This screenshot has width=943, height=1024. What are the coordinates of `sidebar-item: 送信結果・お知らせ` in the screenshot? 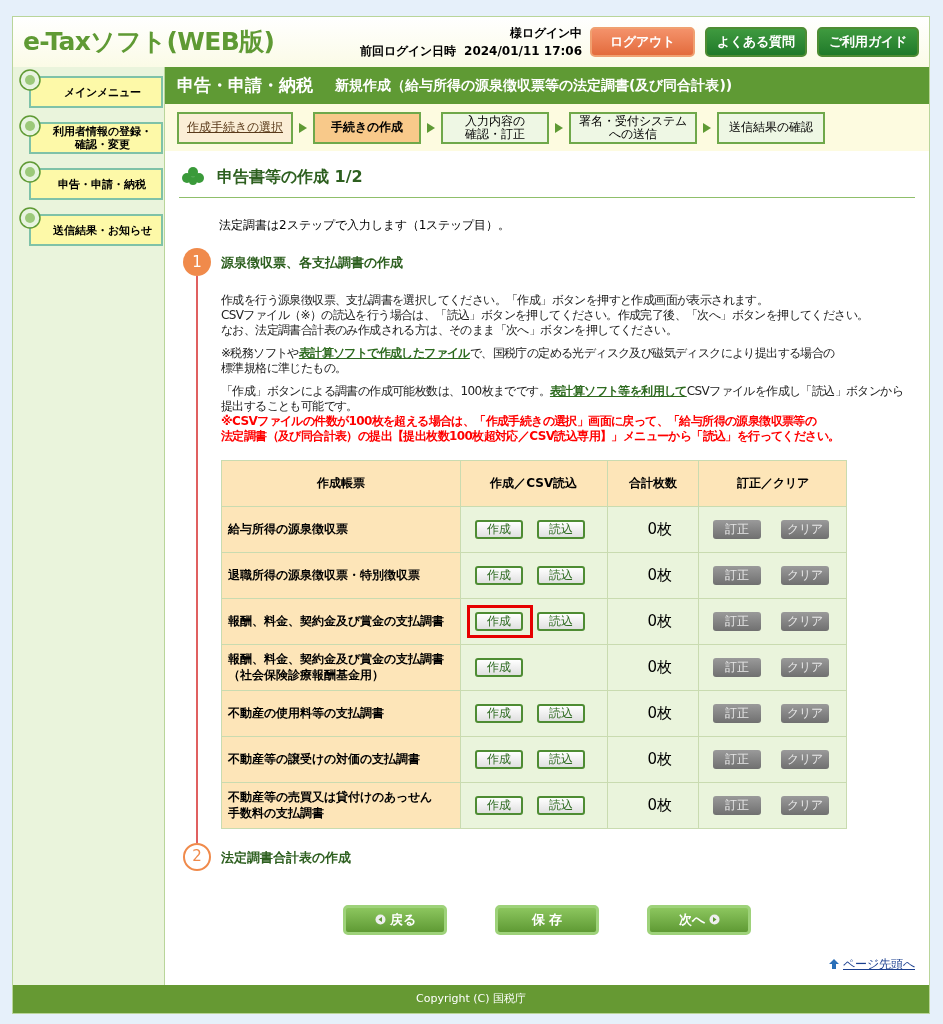 It's located at (96, 230).